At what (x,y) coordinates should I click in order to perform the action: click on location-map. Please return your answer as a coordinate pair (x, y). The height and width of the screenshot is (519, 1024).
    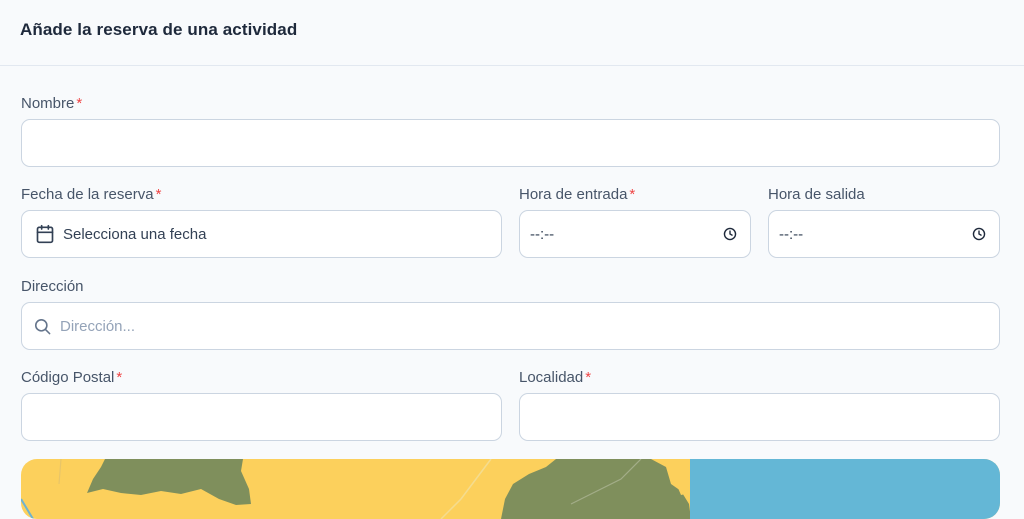
    Looking at the image, I should click on (510, 489).